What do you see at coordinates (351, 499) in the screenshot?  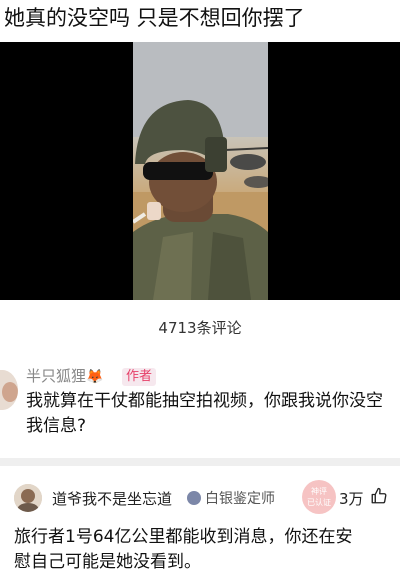 I see `like-count: 3万` at bounding box center [351, 499].